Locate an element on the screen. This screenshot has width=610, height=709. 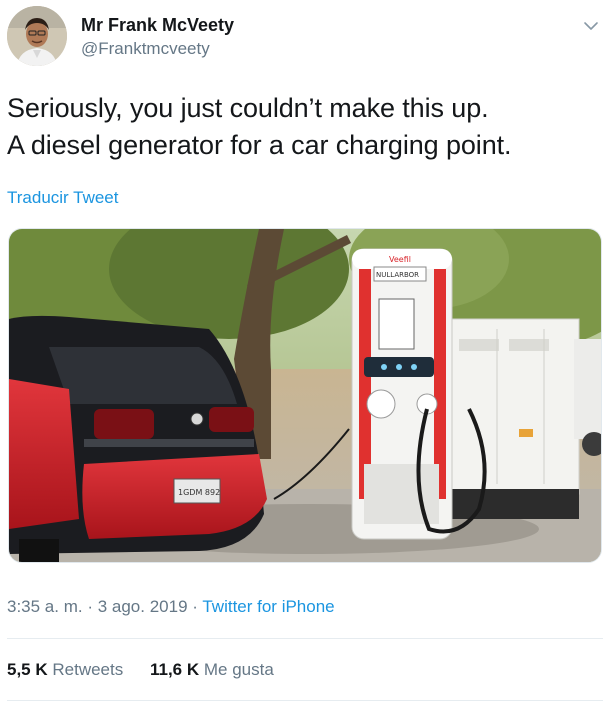
tweet-time: 3:35 a. m. is located at coordinates (45, 606).